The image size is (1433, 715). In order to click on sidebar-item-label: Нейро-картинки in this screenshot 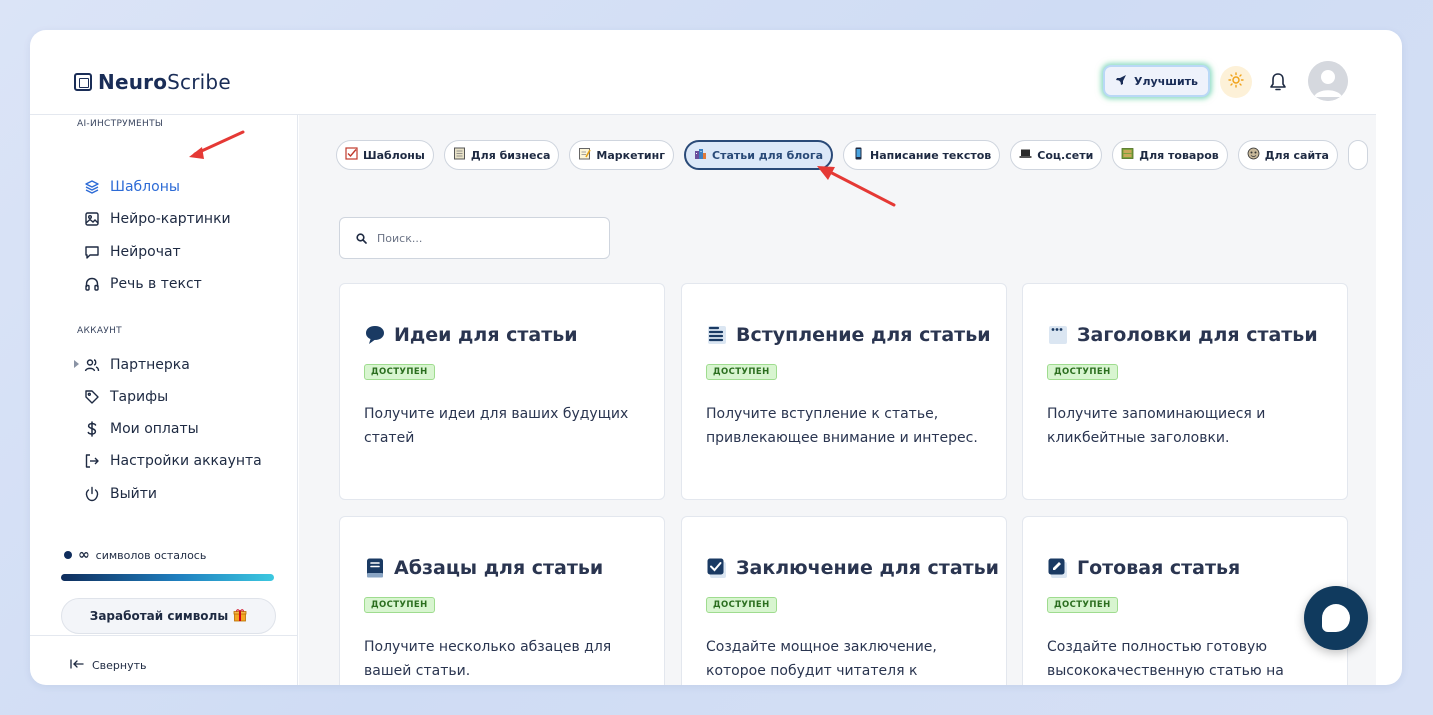, I will do `click(170, 219)`.